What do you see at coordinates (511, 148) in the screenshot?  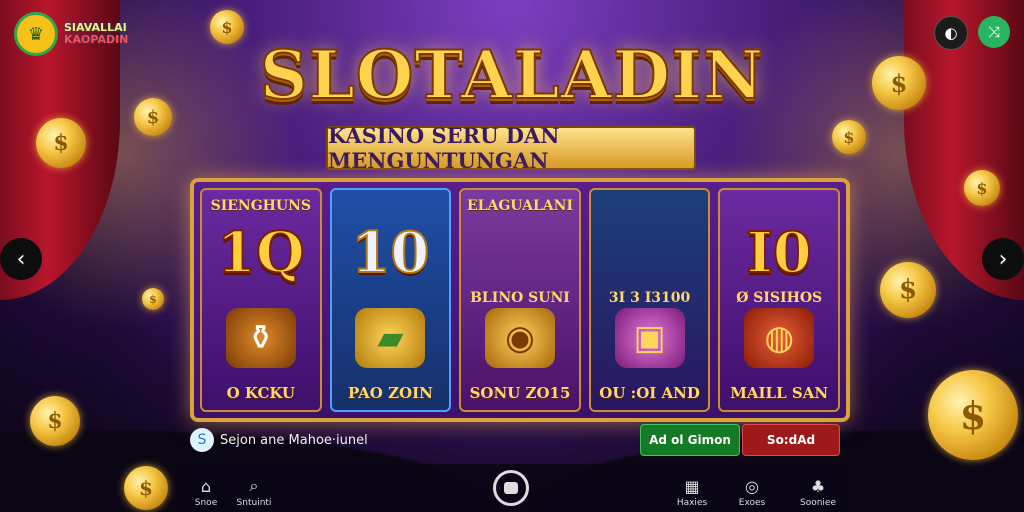 I see `page-subtitle: KASINO SERU DAN MENGUNTUNGAN` at bounding box center [511, 148].